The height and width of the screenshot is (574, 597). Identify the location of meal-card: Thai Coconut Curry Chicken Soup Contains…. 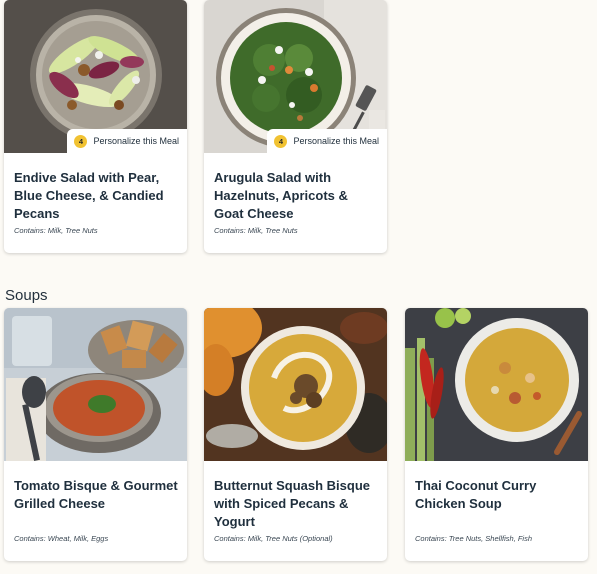
(496, 434).